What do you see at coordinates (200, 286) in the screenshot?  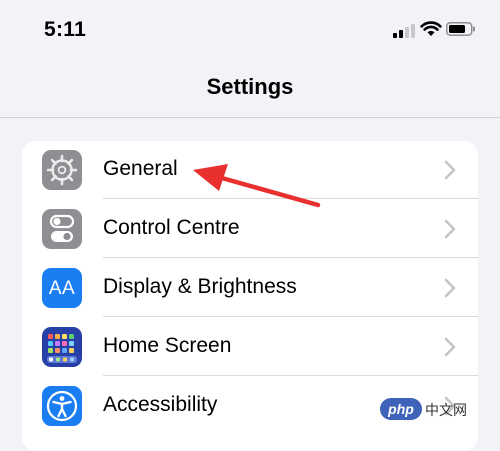 I see `settings-row-label: Display & Brightness` at bounding box center [200, 286].